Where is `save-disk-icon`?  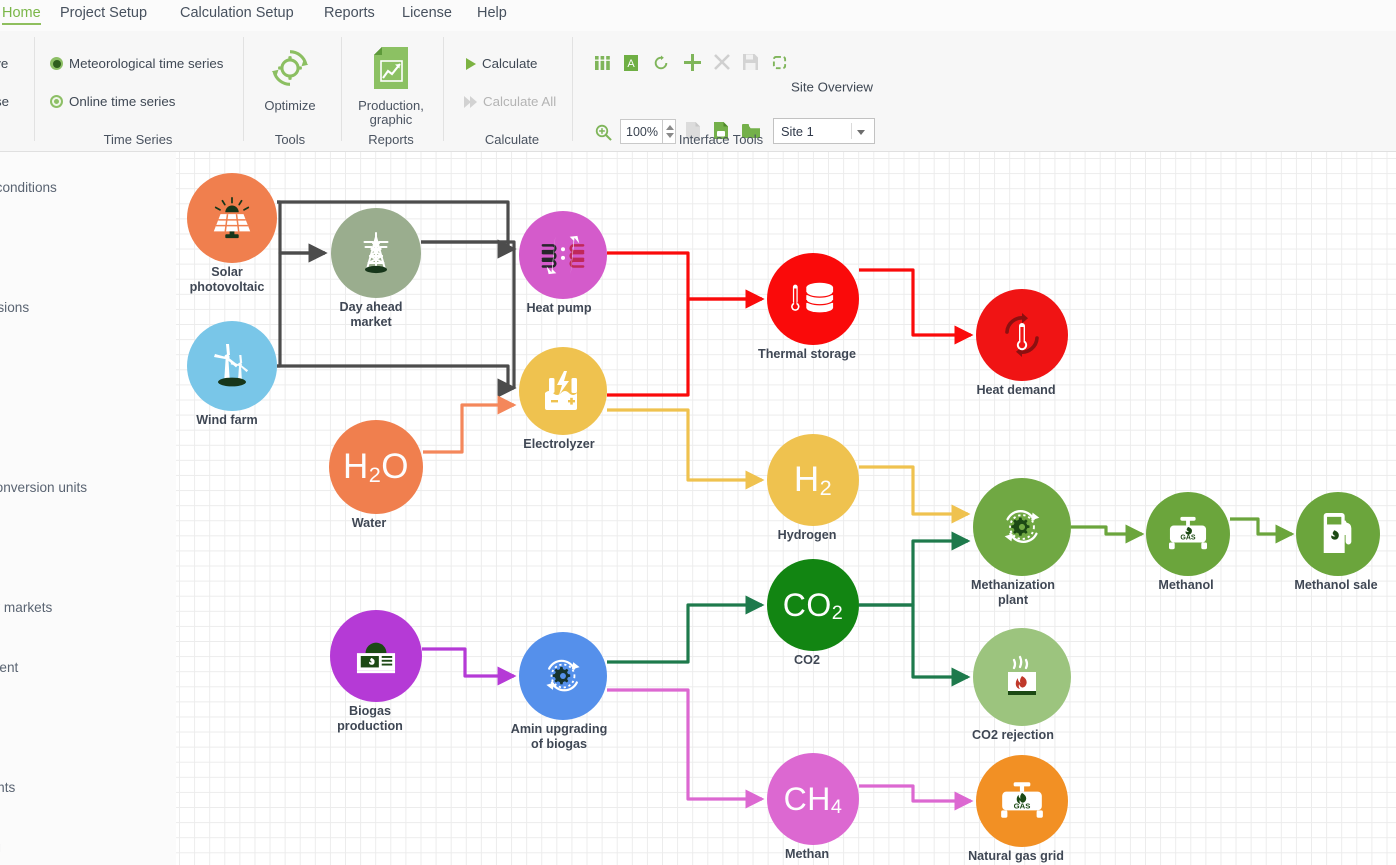 save-disk-icon is located at coordinates (750, 64).